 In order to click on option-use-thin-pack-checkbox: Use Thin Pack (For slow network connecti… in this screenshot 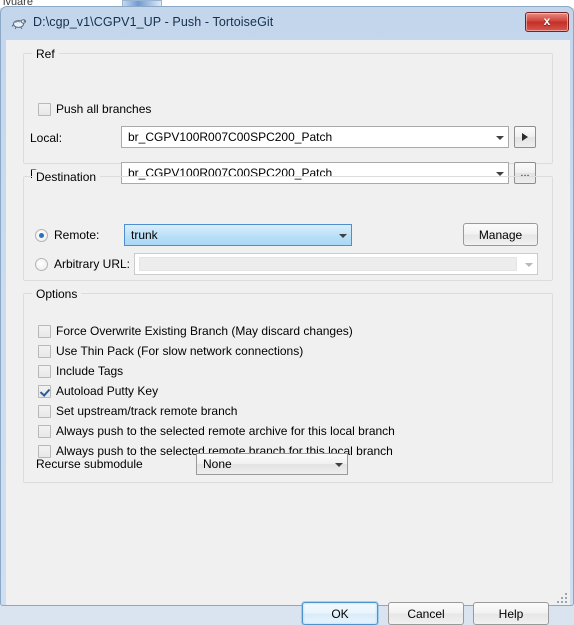, I will do `click(170, 351)`.